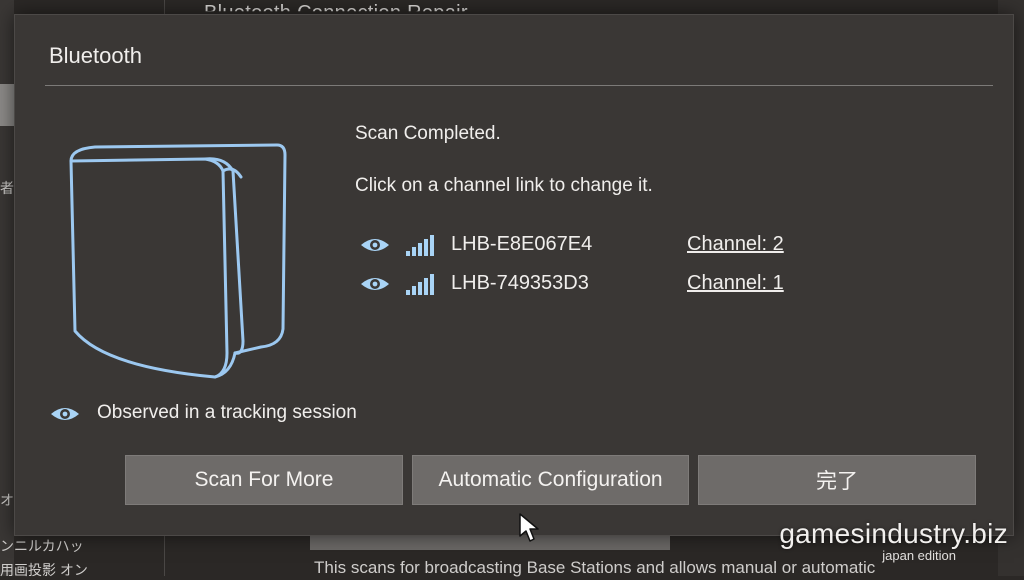 This screenshot has height=580, width=1024. Describe the element at coordinates (7, 188) in the screenshot. I see `background-left-text: 者` at that location.